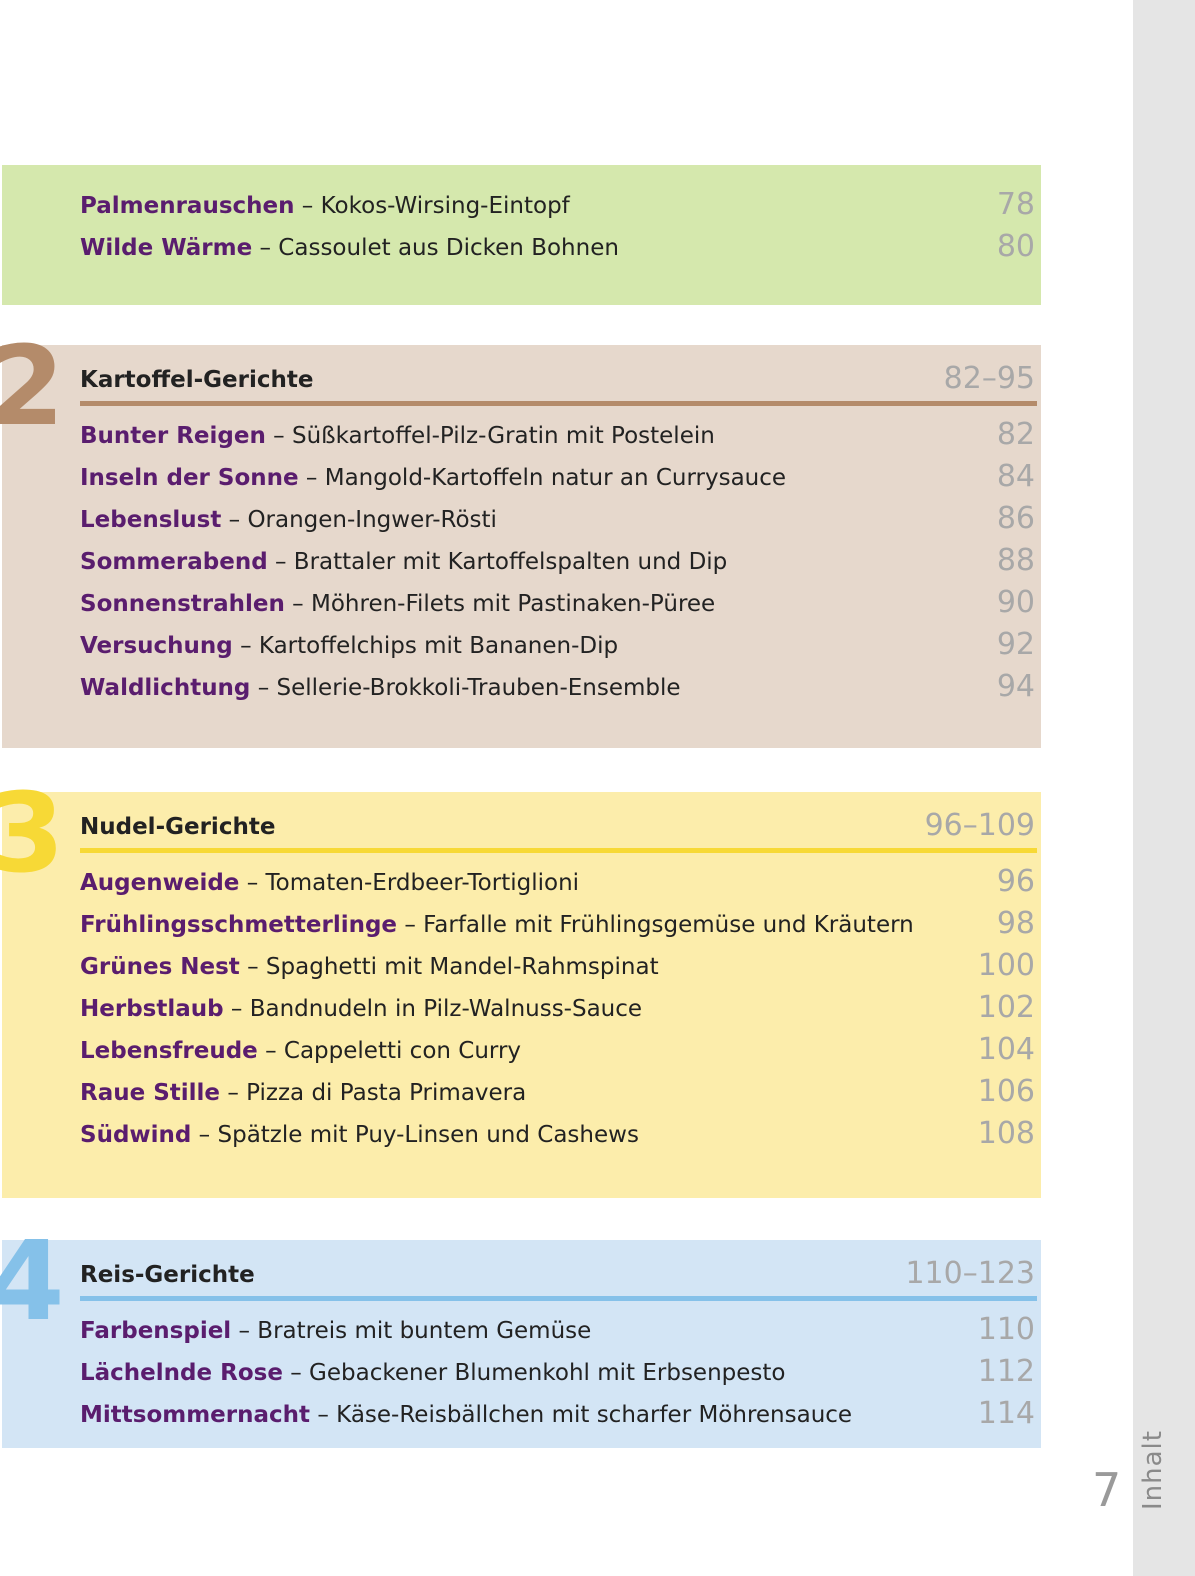 This screenshot has width=1195, height=1576. Describe the element at coordinates (558, 830) in the screenshot. I see `section-header: Nudel-Gerichte 96–109` at that location.